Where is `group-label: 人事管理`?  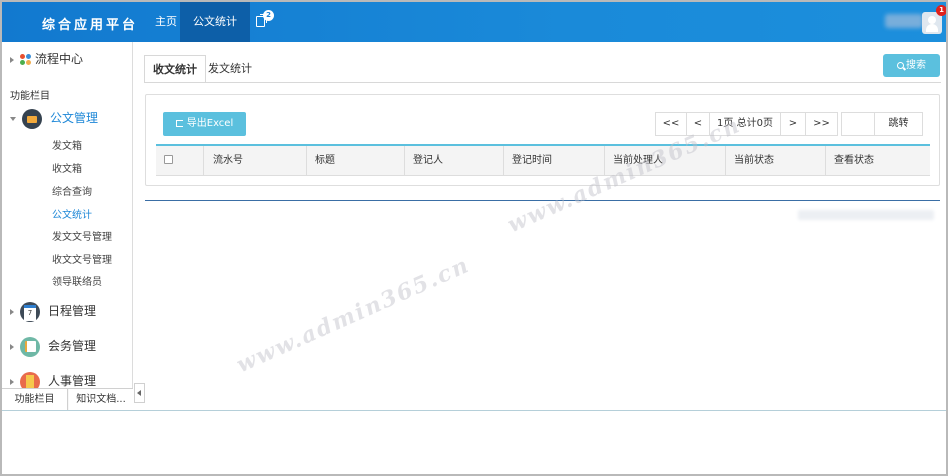 group-label: 人事管理 is located at coordinates (72, 381).